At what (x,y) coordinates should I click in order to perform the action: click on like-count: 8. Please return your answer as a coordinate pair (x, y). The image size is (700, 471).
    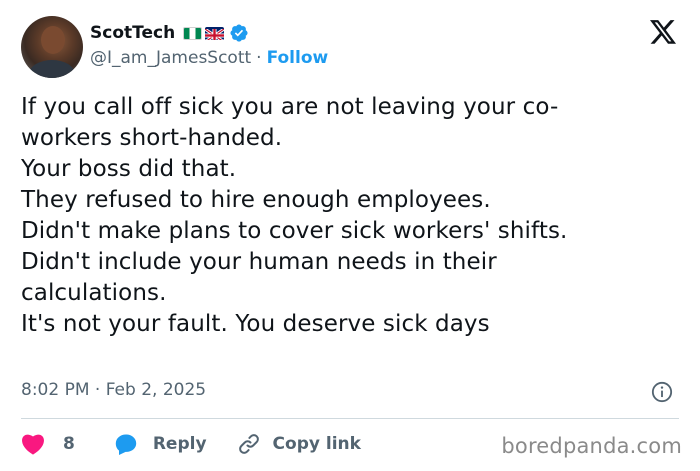
    Looking at the image, I should click on (69, 444).